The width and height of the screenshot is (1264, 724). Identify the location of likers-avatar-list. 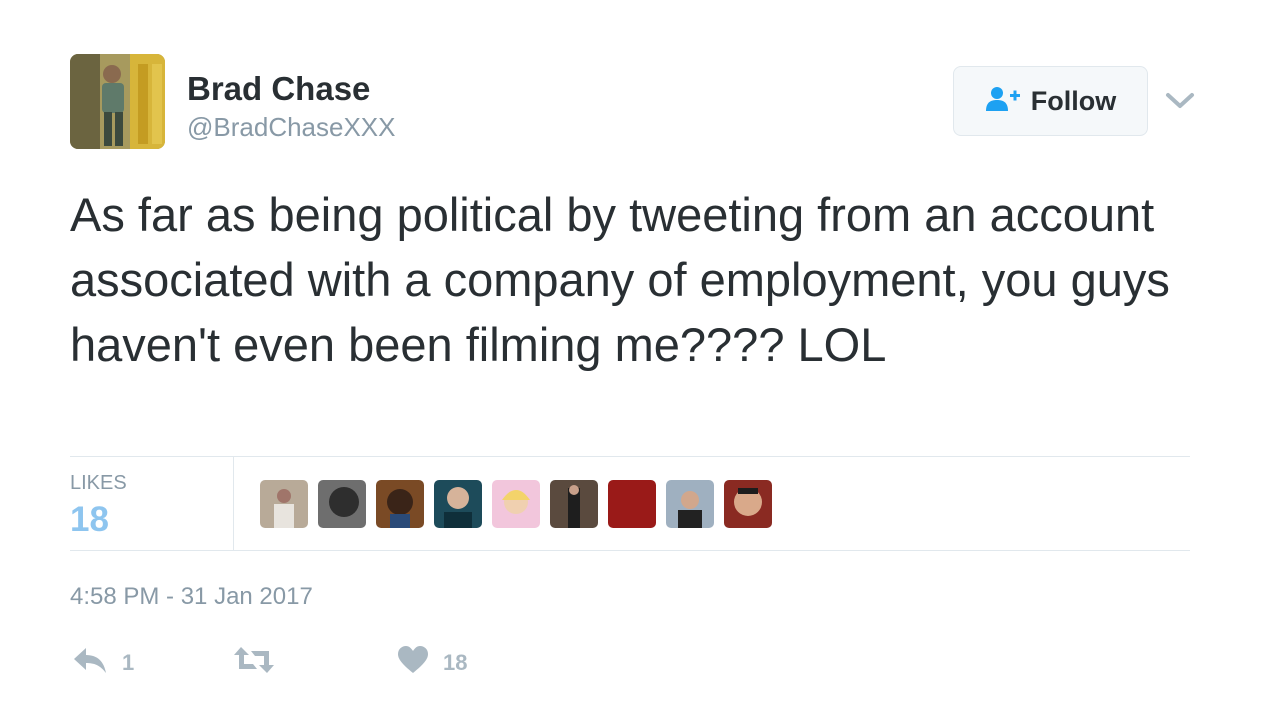
(516, 504).